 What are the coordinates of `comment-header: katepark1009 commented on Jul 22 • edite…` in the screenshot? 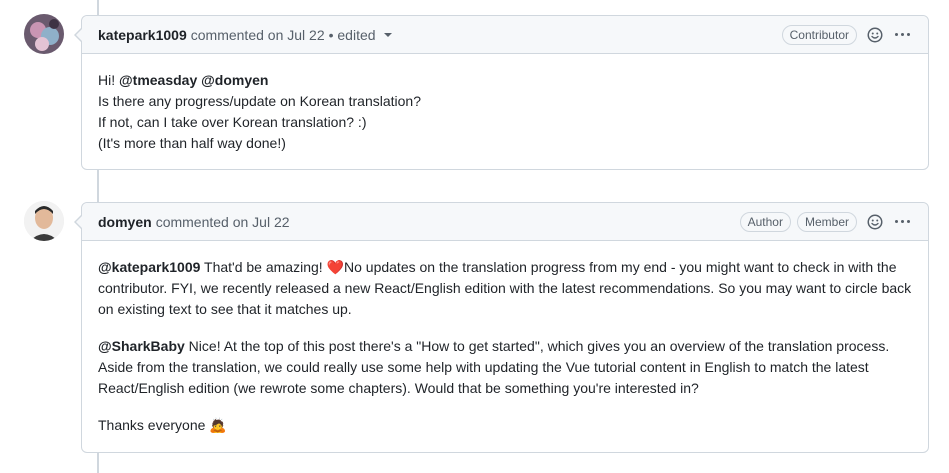 It's located at (505, 35).